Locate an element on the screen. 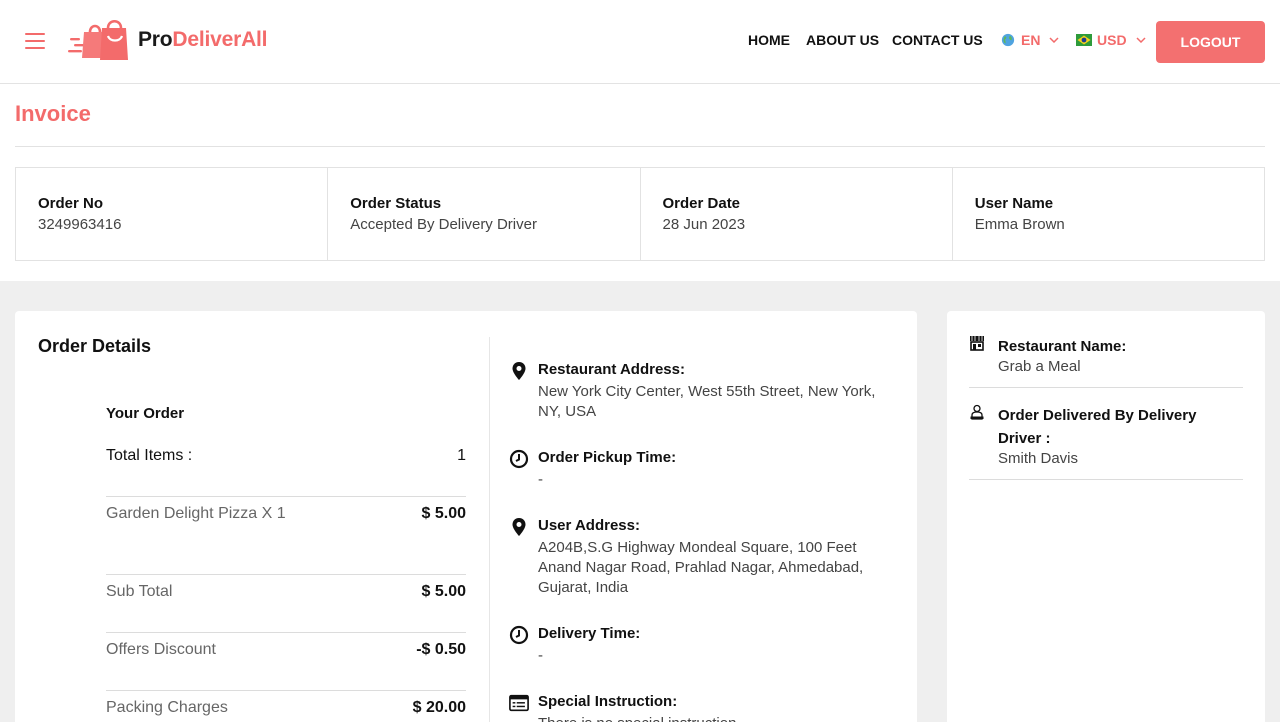  pickup-time-block: Order Pickup Time: - is located at coordinates (699, 469).